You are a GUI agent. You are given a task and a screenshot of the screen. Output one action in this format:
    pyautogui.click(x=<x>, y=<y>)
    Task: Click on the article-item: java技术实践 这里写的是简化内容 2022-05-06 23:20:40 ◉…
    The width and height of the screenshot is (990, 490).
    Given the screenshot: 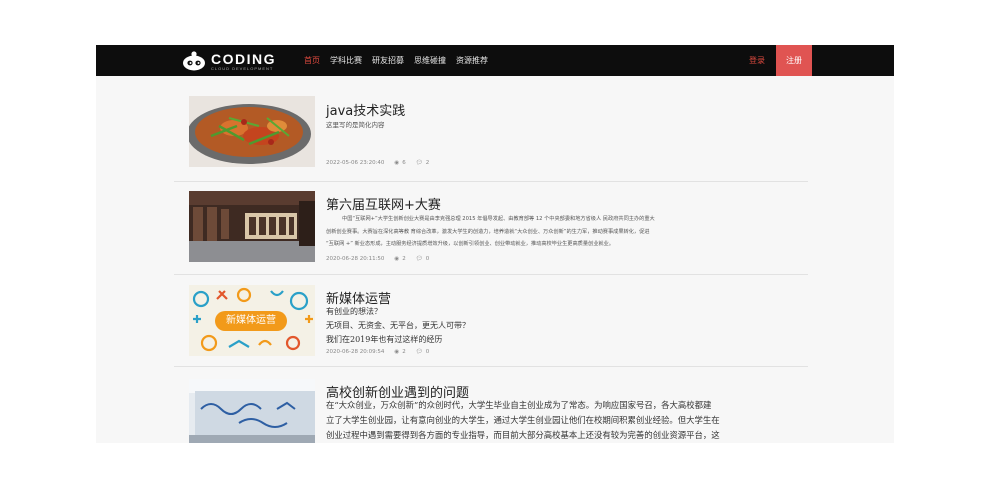 What is the action you would take?
    pyautogui.click(x=491, y=134)
    